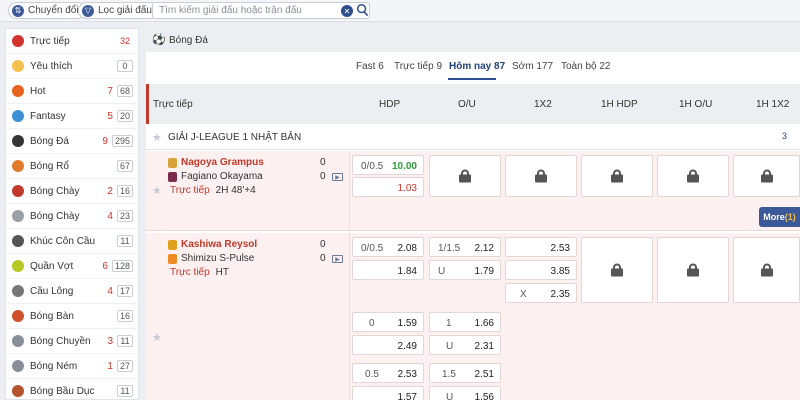 This screenshot has width=800, height=400. What do you see at coordinates (465, 393) in the screenshot?
I see `ou-under-odds: U 1.56` at bounding box center [465, 393].